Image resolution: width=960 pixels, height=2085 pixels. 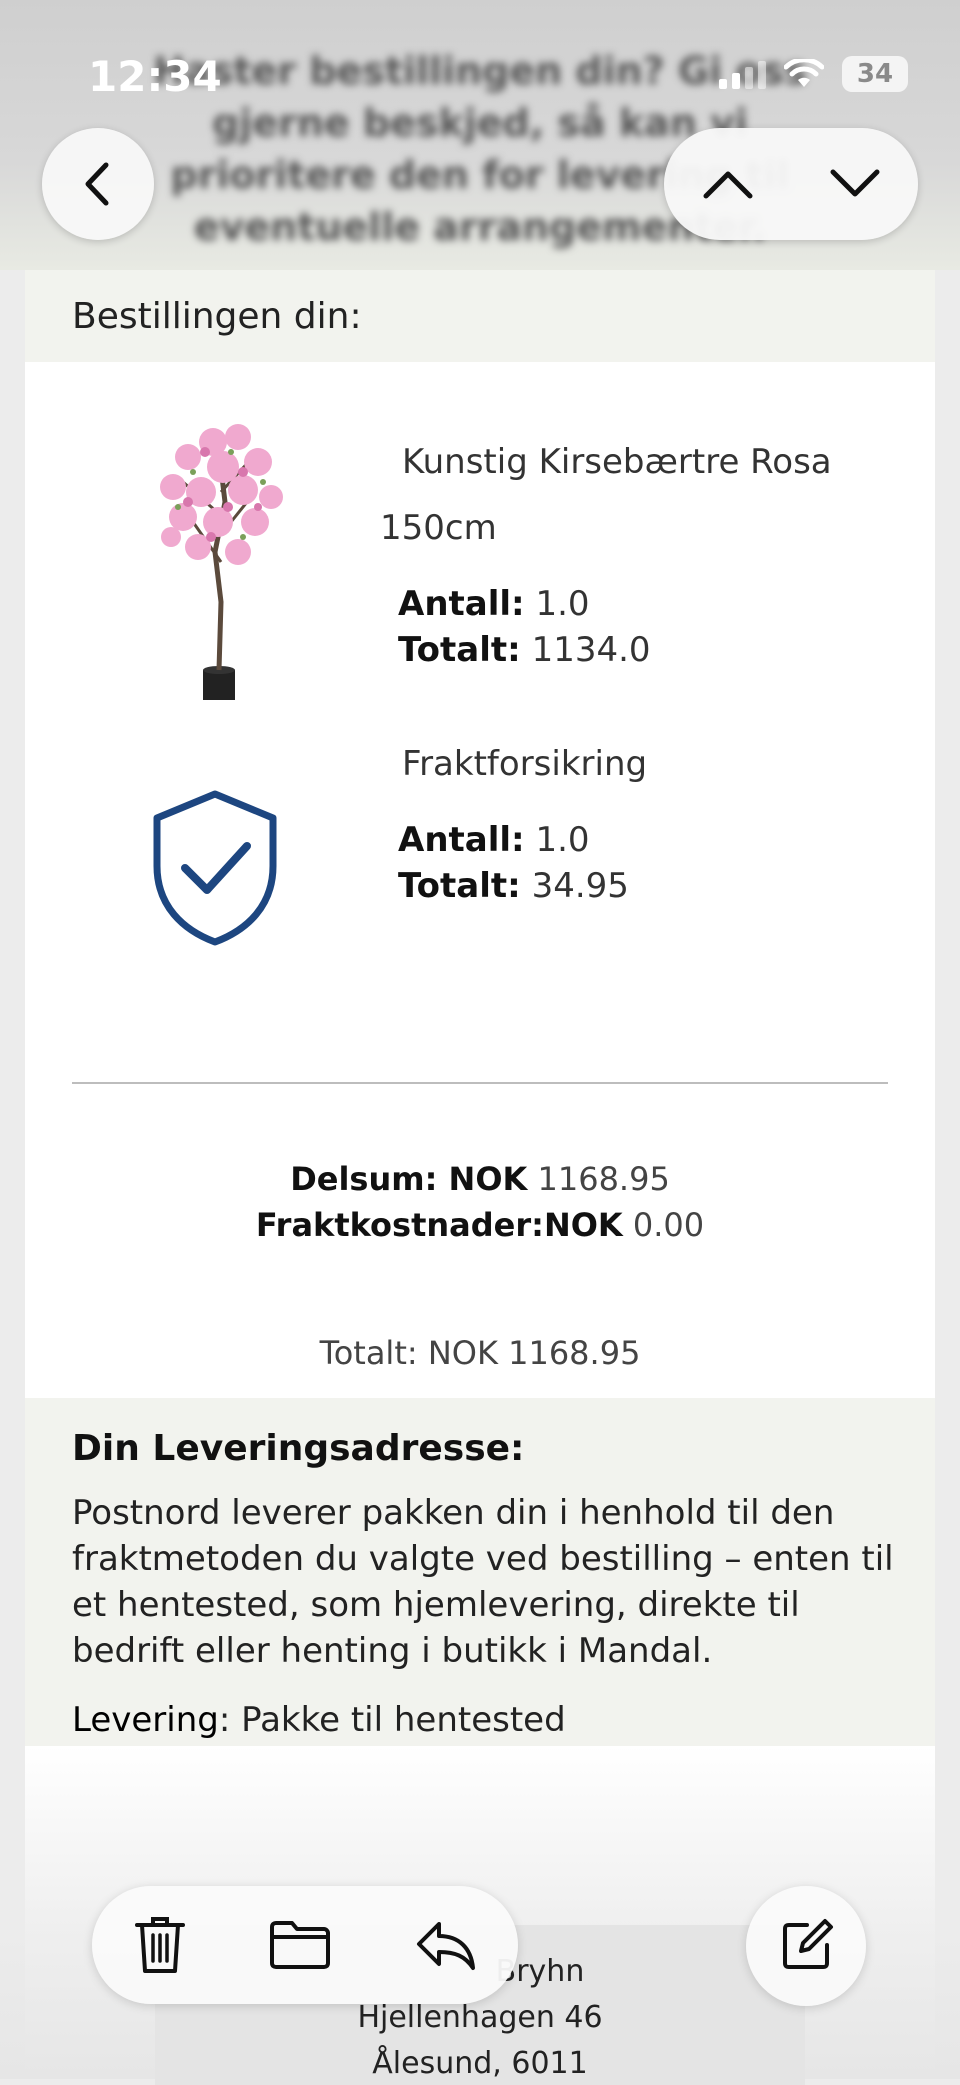 I want to click on compose-icon, so click(x=808, y=1944).